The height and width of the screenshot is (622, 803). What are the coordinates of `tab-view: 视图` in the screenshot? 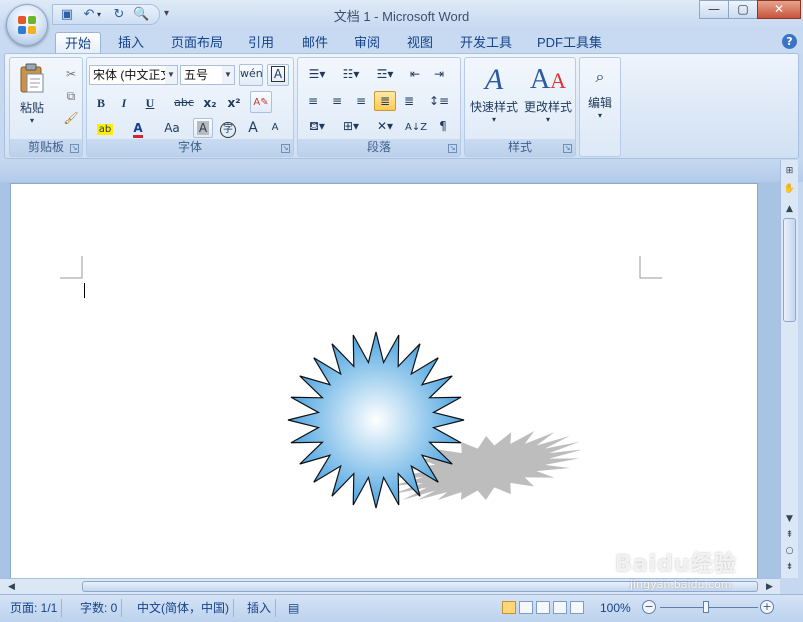 It's located at (420, 43).